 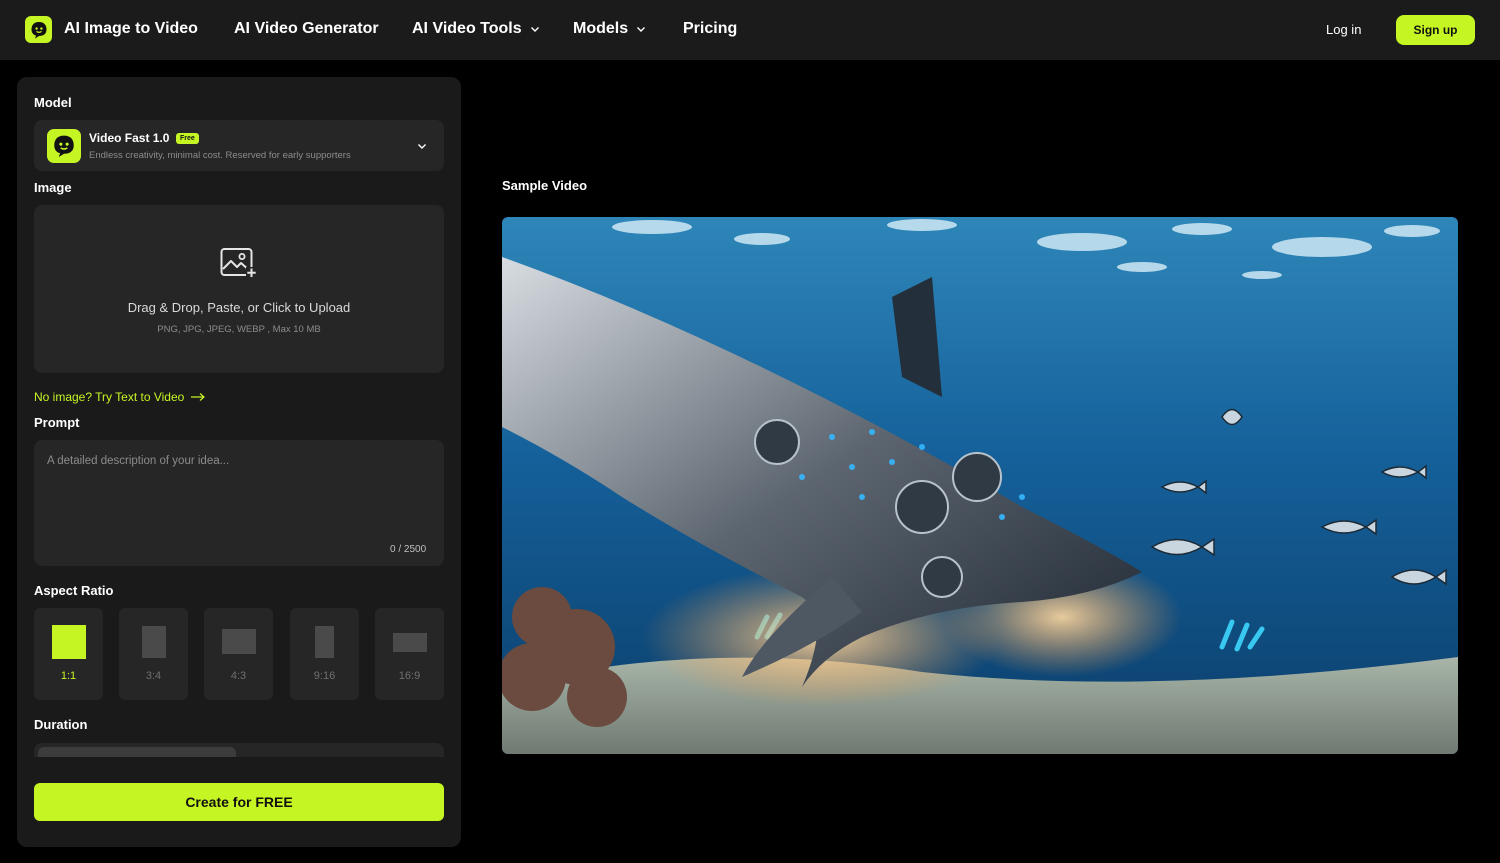 I want to click on login-link: Log in, so click(x=1343, y=29).